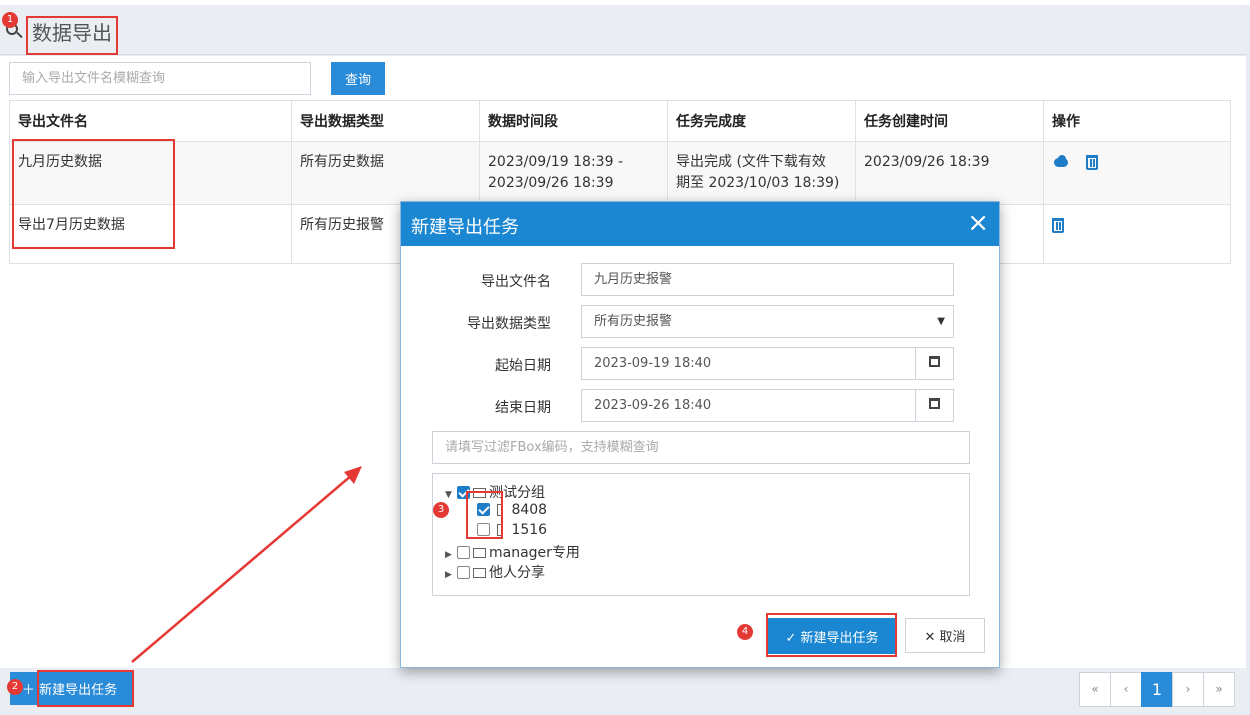  Describe the element at coordinates (758, 183) in the screenshot. I see `status-line-2: 期至 2023/10/03 18:39)` at that location.